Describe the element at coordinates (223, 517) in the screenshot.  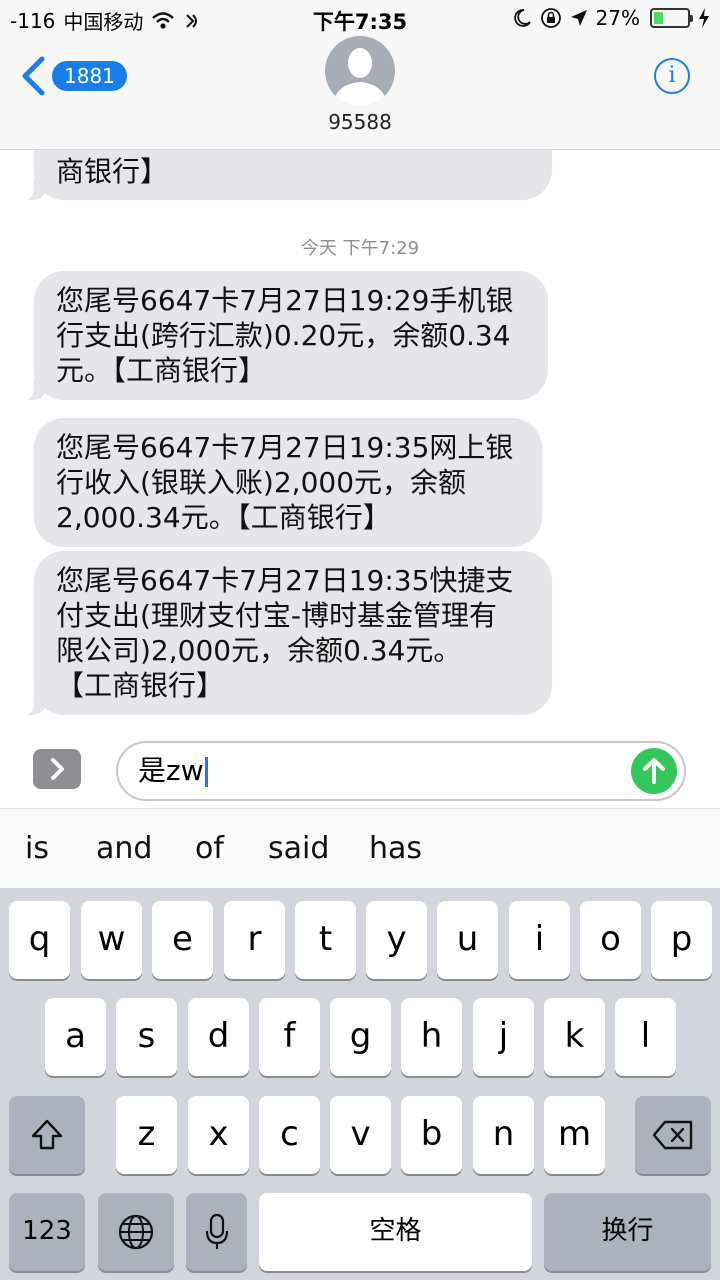
I see `message-line: 2,000.34元。【工商银行】` at that location.